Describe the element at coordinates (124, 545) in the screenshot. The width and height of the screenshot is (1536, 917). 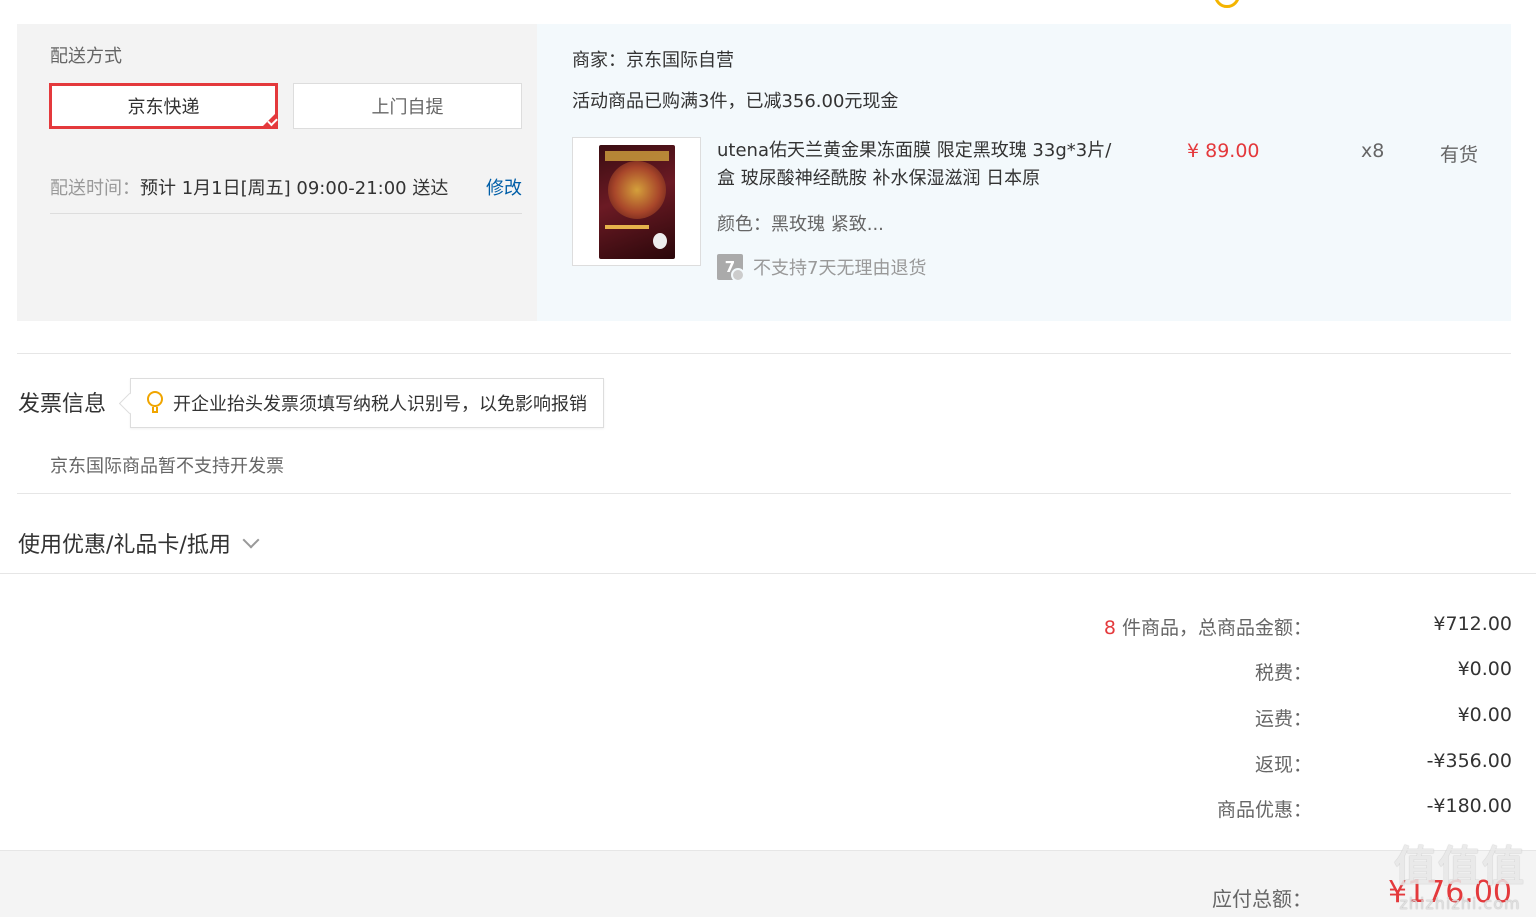
I see `coupon-title: 使用优惠/礼品卡/抵用` at that location.